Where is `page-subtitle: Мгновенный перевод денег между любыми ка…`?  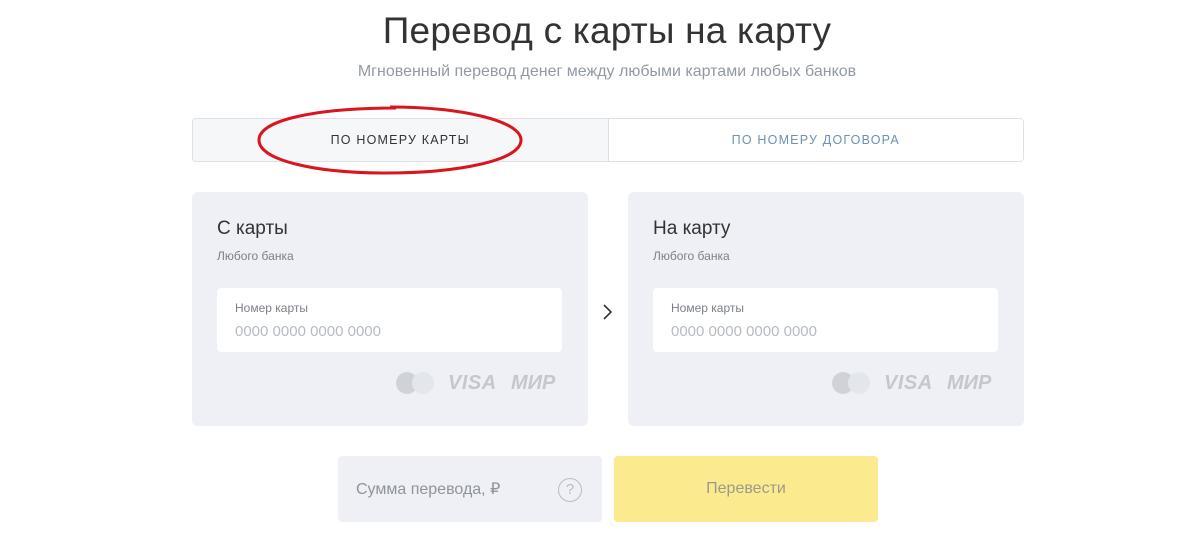
page-subtitle: Мгновенный перевод денег между любыми ка… is located at coordinates (607, 71).